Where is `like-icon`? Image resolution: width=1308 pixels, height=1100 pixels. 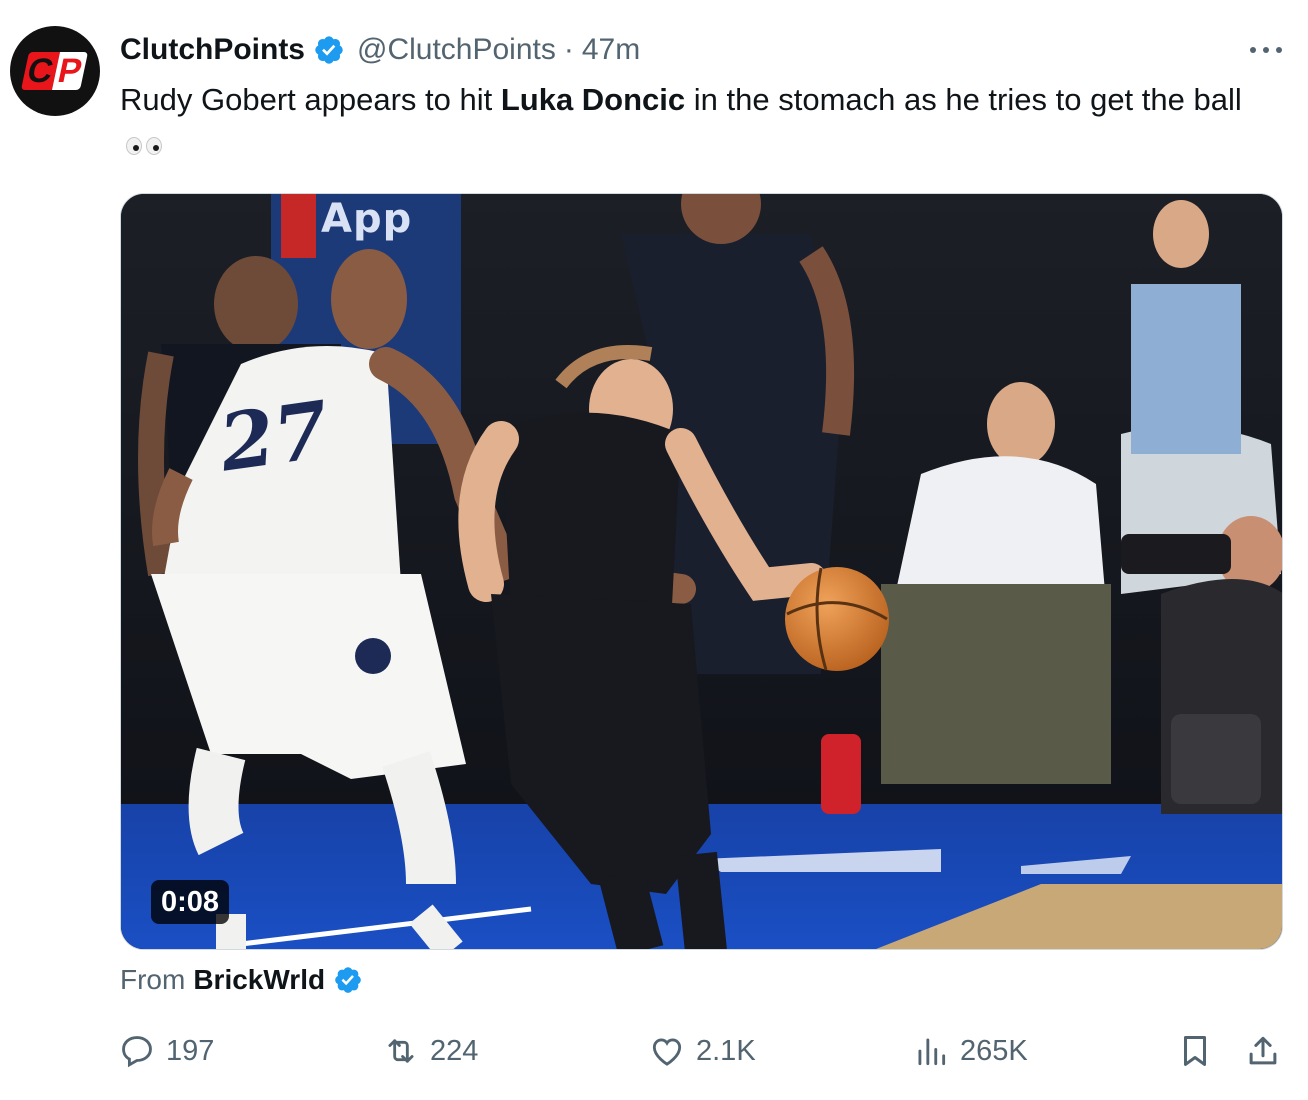 like-icon is located at coordinates (667, 1052).